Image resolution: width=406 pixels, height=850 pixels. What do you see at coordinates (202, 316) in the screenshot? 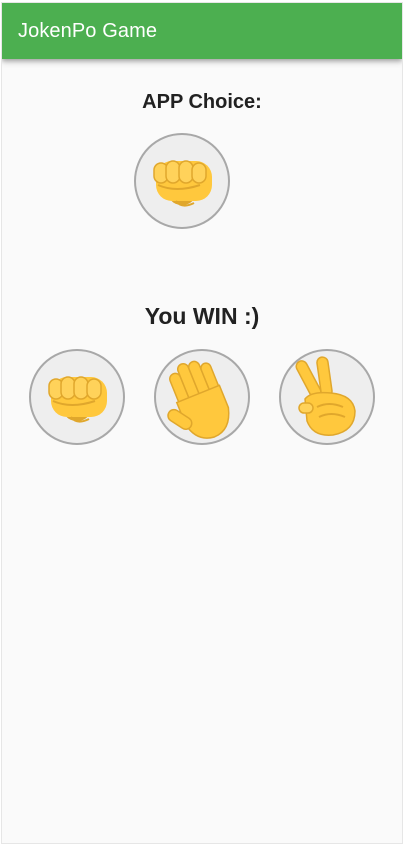
I see `result-text: You WIN :)` at bounding box center [202, 316].